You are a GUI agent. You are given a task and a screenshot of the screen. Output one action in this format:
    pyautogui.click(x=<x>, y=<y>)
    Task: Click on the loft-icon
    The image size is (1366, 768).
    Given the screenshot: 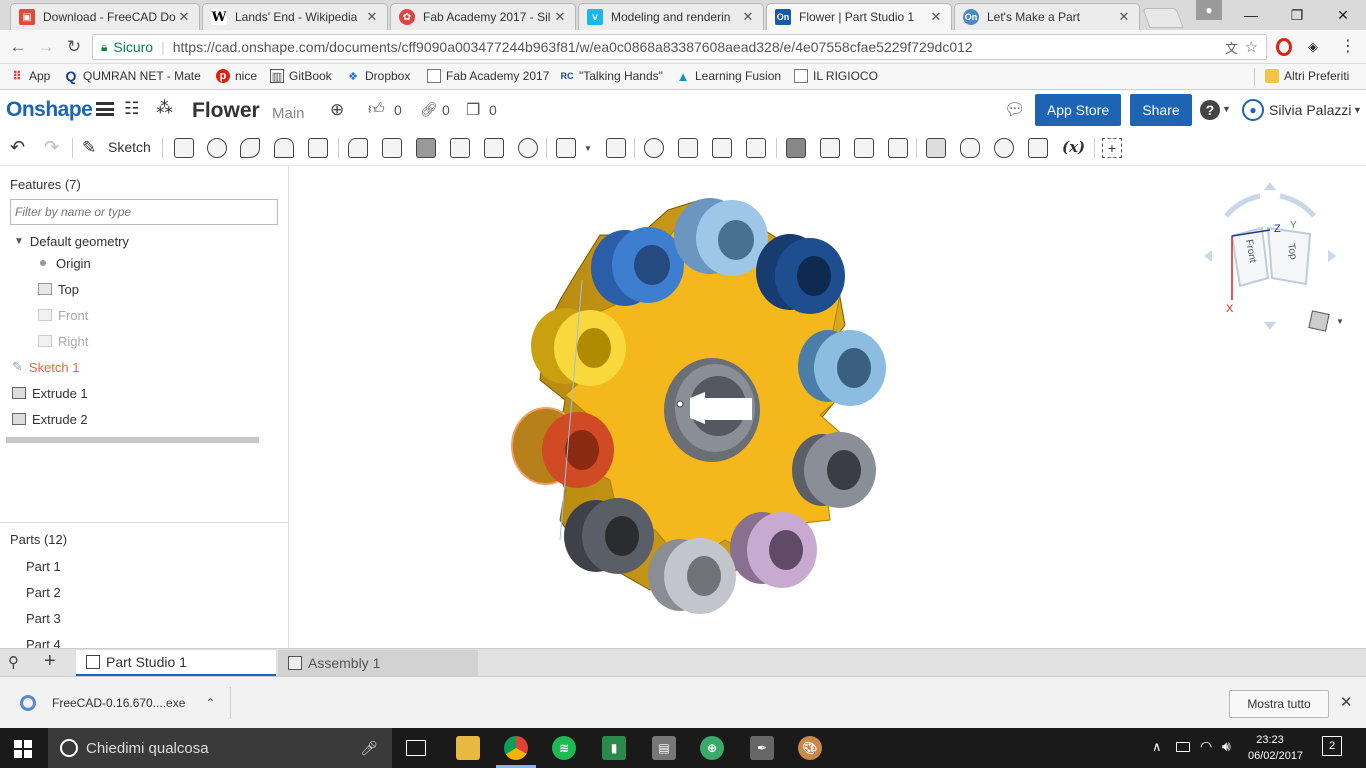 What is the action you would take?
    pyautogui.click(x=284, y=148)
    